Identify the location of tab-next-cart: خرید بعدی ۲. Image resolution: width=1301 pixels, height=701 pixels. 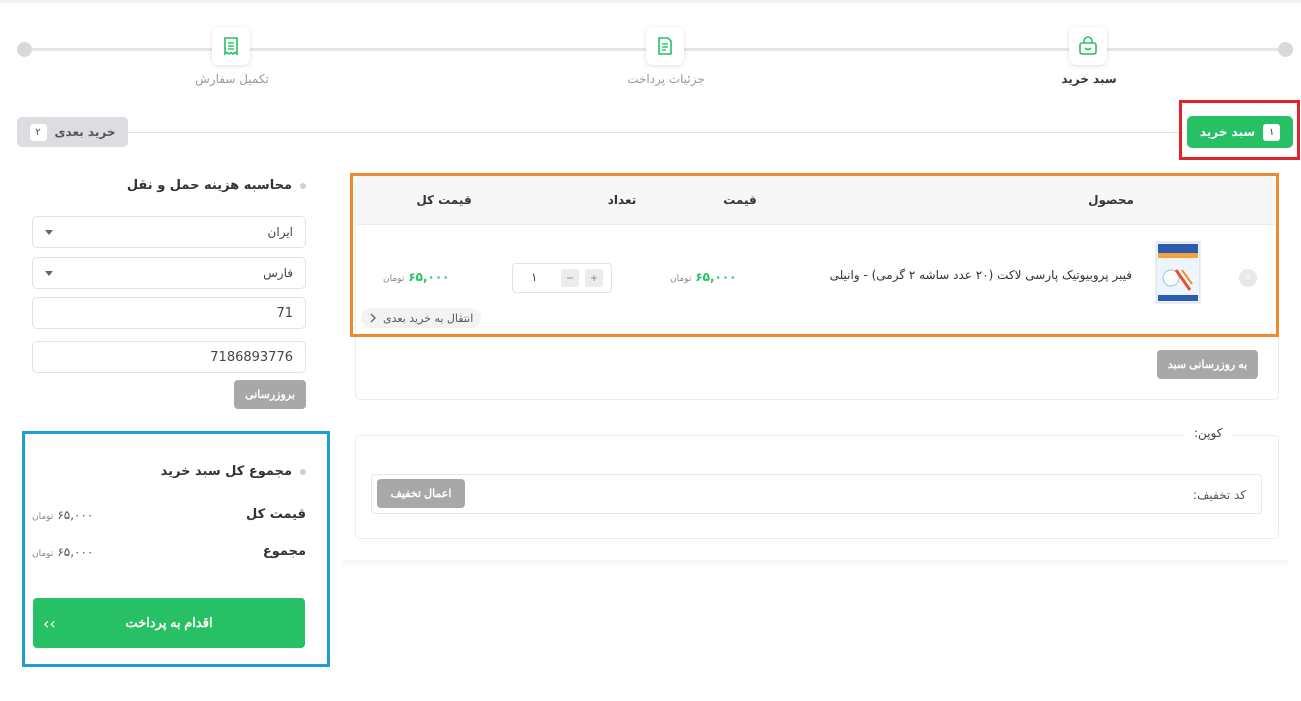
(72, 132).